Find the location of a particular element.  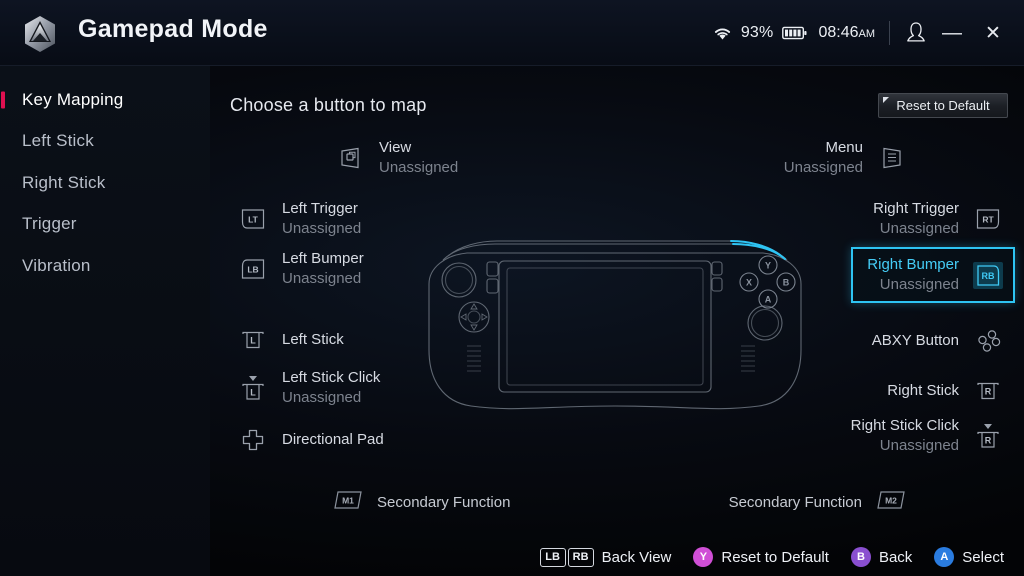

dpad-icon is located at coordinates (253, 440).